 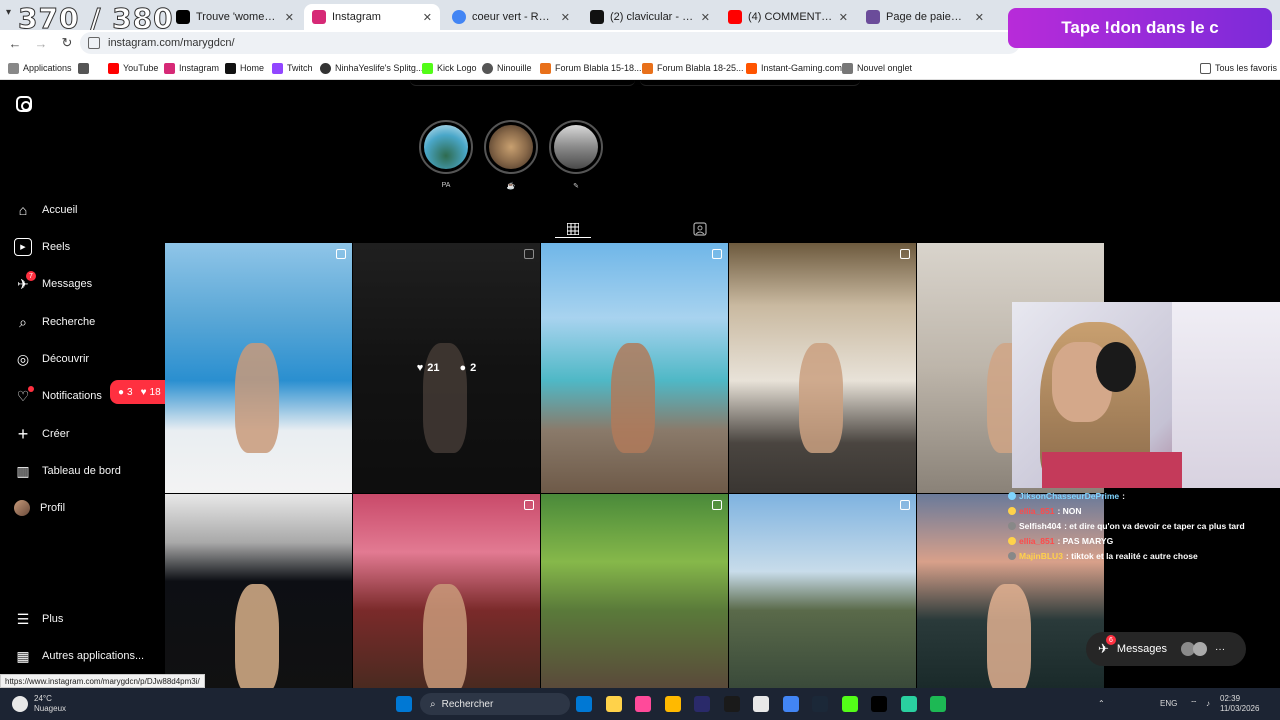 What do you see at coordinates (404, 704) in the screenshot?
I see `windows-start-icon` at bounding box center [404, 704].